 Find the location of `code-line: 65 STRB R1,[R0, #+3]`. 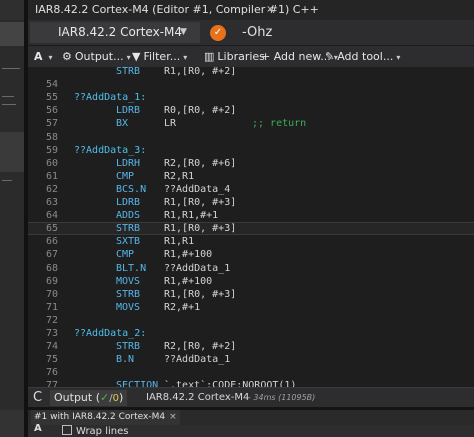

code-line: 65 STRB R1,[R0, #+3] is located at coordinates (251, 229).